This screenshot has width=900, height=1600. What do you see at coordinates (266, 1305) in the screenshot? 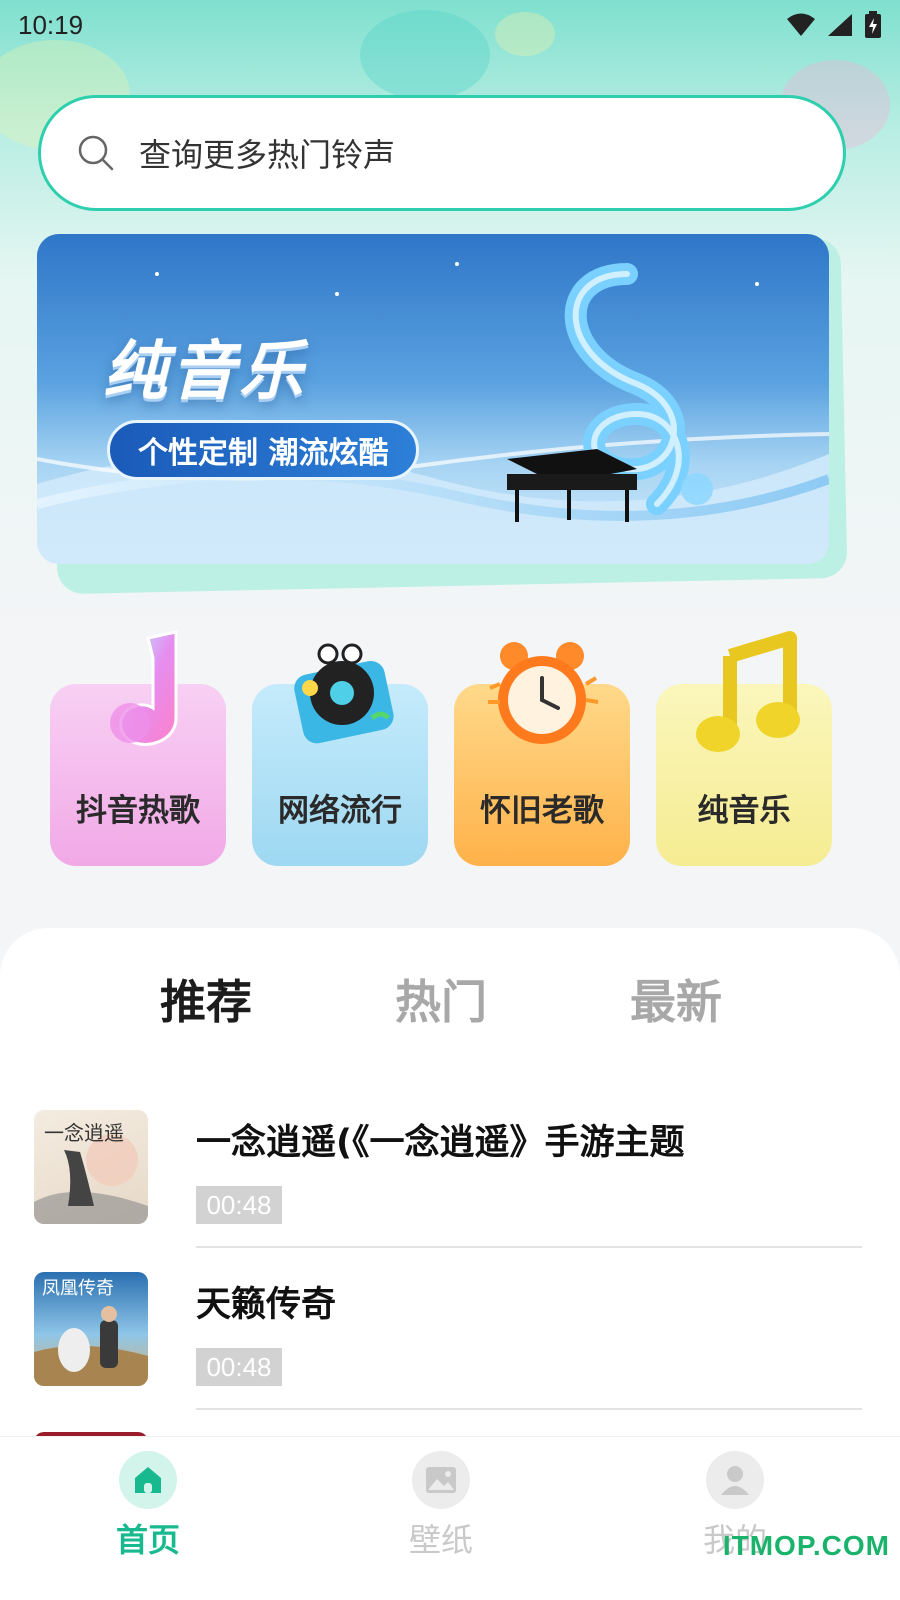
I see `song-title: 天籁传奇` at bounding box center [266, 1305].